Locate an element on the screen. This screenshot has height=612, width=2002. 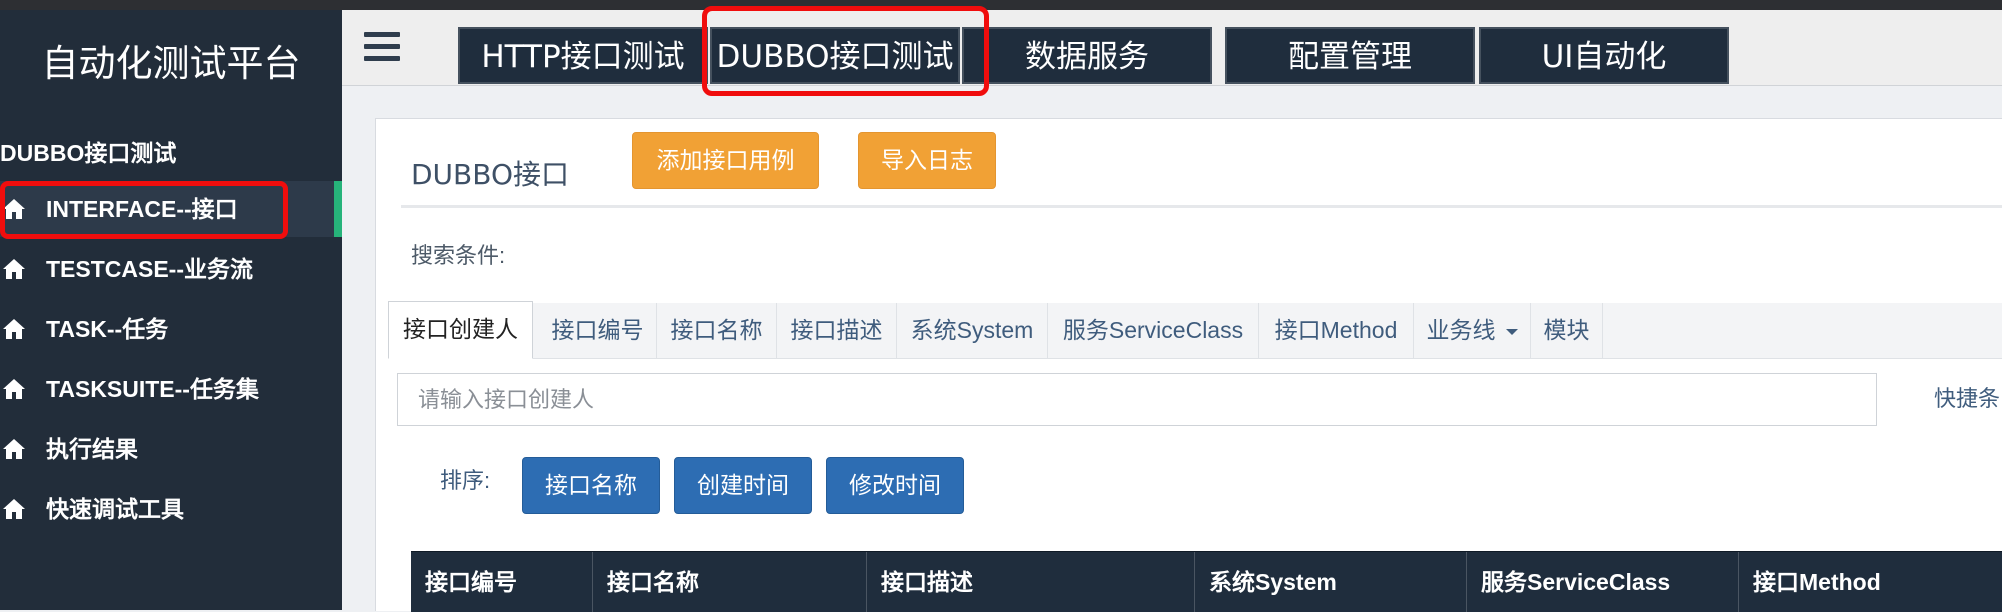
window-top-strip is located at coordinates (1001, 5).